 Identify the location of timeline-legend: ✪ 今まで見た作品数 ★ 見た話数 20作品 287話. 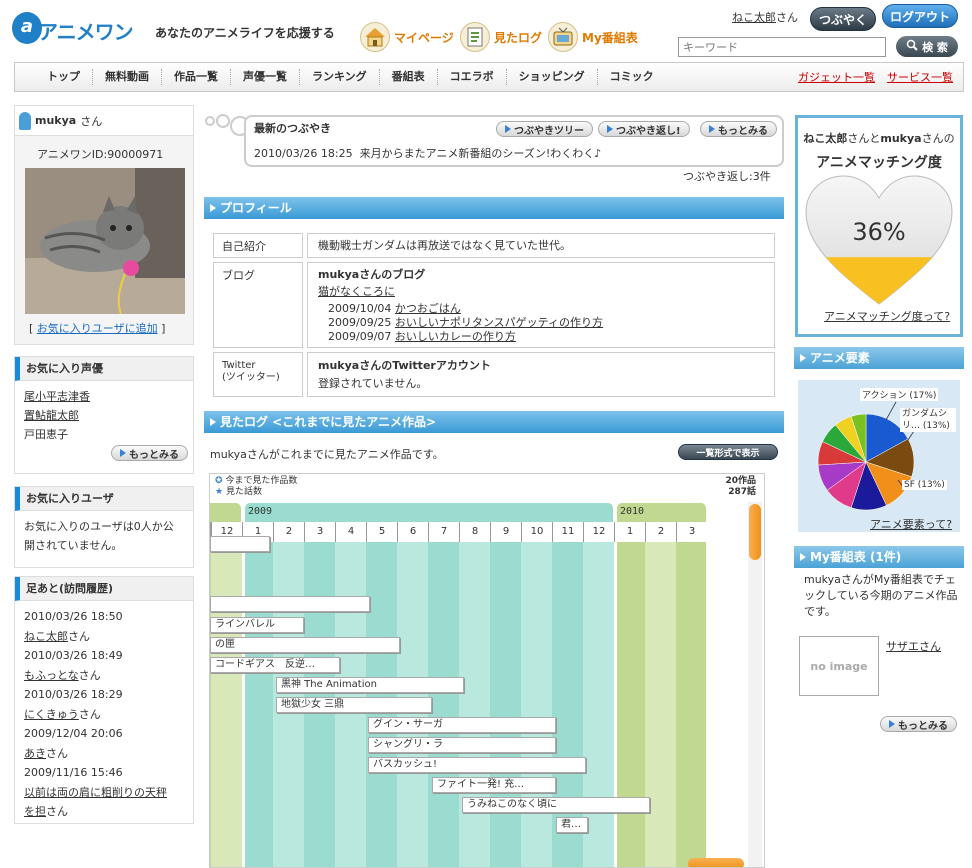
(487, 488).